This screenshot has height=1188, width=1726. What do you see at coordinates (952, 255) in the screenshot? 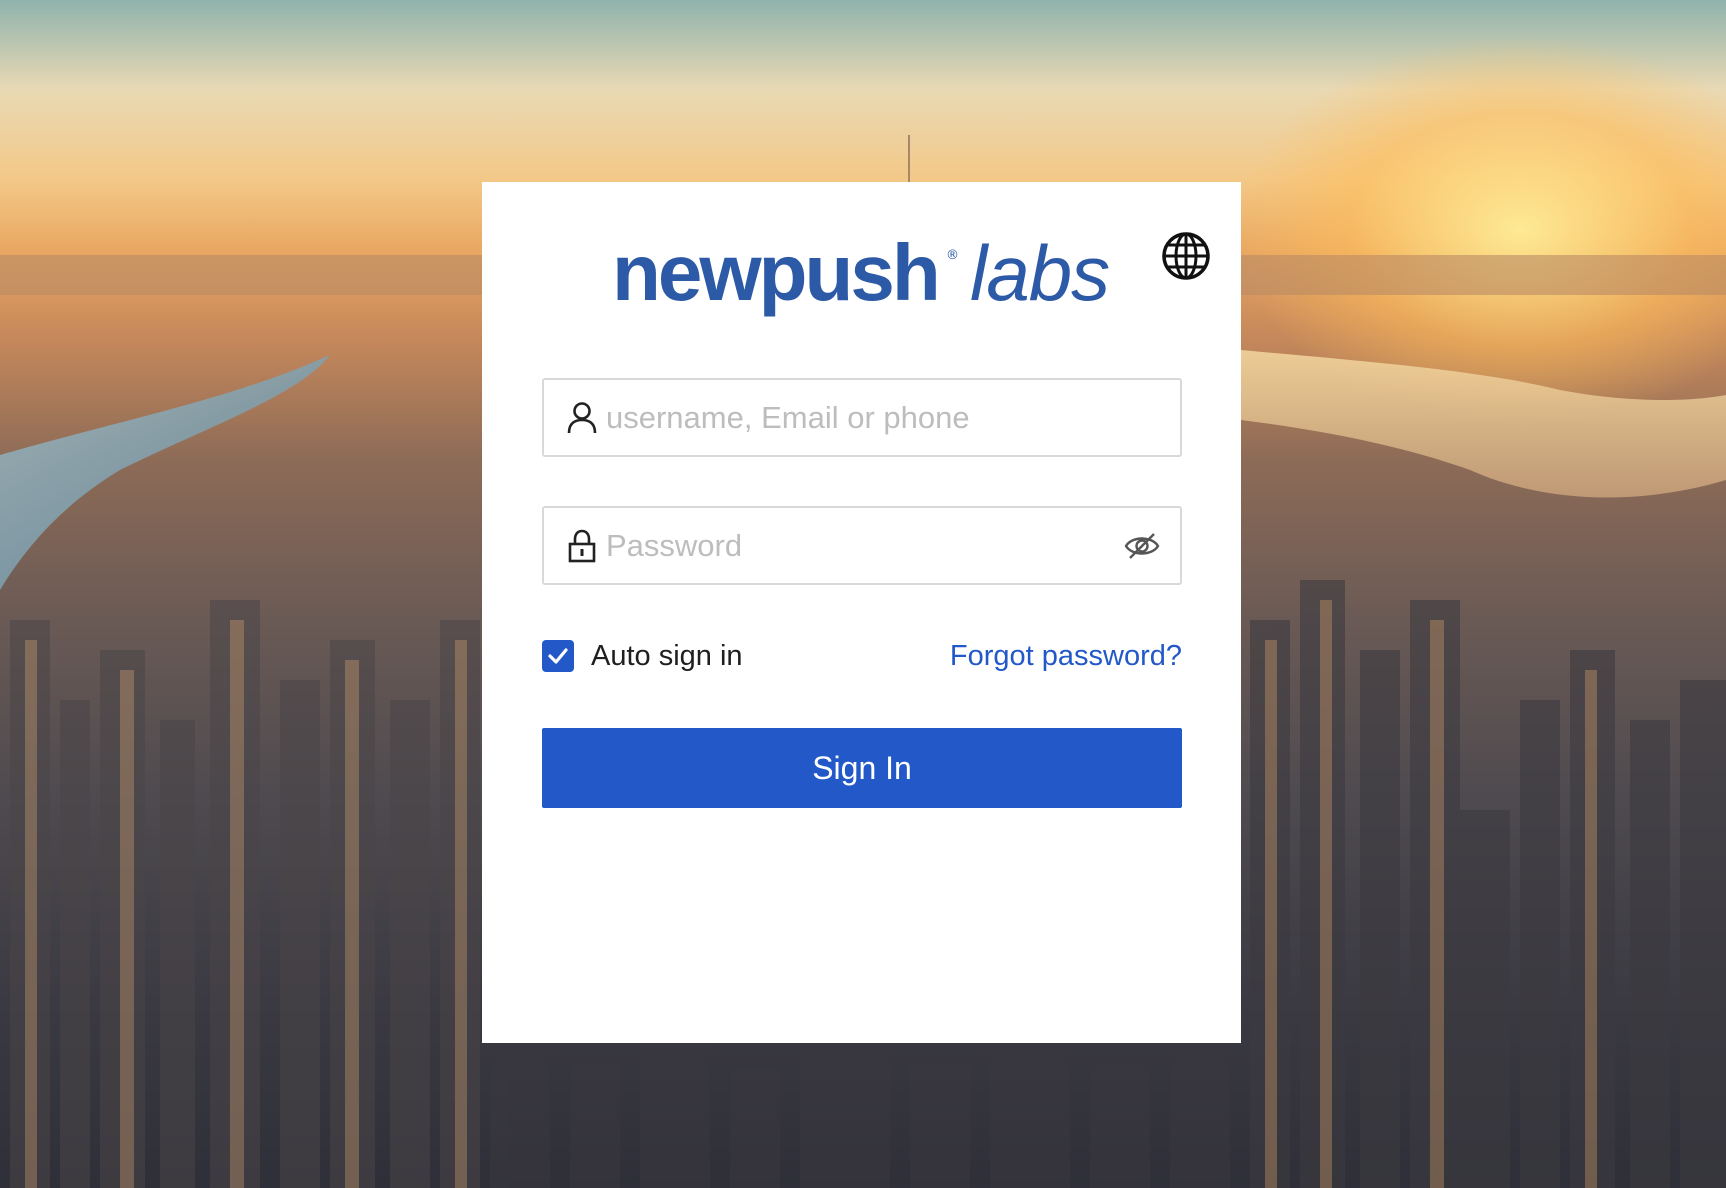
I see `registered-mark: ®` at bounding box center [952, 255].